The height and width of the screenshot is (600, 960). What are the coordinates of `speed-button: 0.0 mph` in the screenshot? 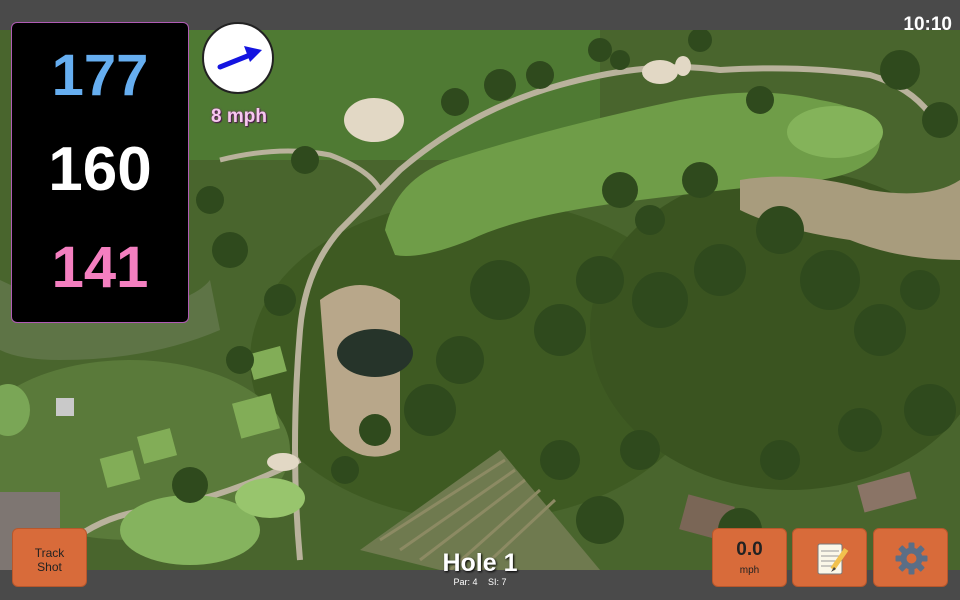 It's located at (749, 557).